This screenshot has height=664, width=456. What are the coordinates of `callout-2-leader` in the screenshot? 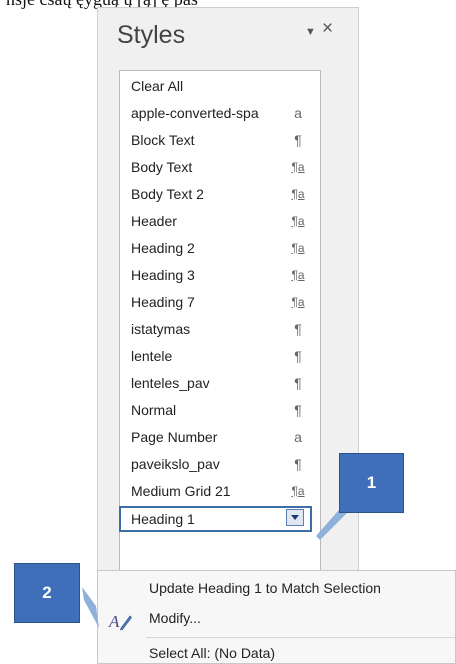 It's located at (90, 607).